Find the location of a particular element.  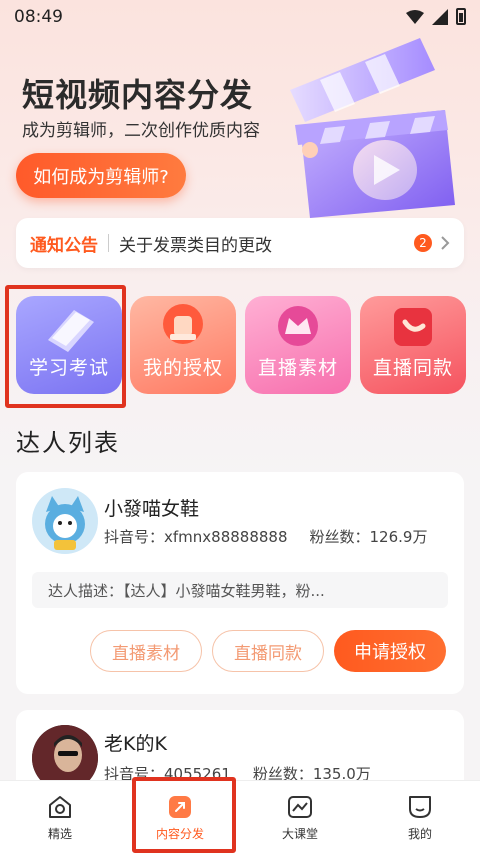

notice-divider is located at coordinates (108, 243).